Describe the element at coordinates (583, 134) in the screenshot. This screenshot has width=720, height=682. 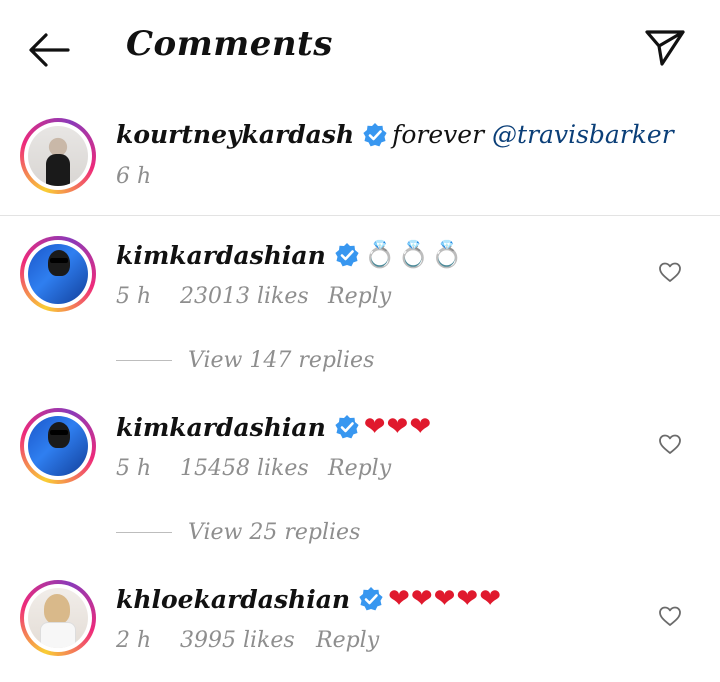
I see `caption-mention-link: @travisbarker` at that location.